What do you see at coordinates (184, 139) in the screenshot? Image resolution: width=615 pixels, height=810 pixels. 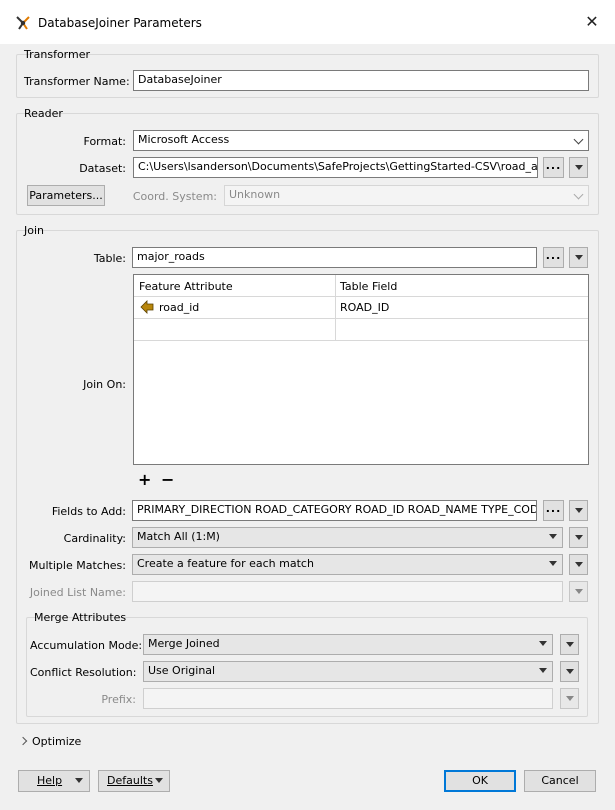 I see `format-value: Microsoft Access` at bounding box center [184, 139].